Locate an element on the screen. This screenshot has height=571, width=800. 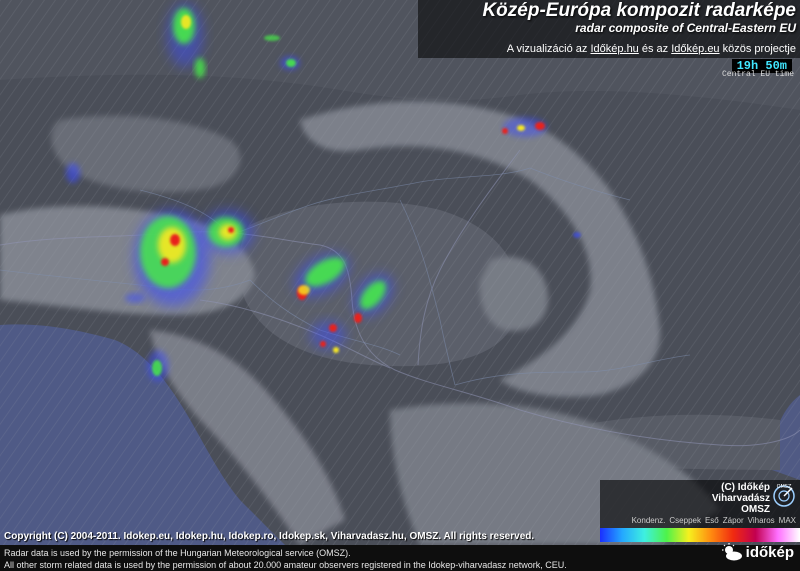
radar-cell-carinthia is located at coordinates (135, 298).